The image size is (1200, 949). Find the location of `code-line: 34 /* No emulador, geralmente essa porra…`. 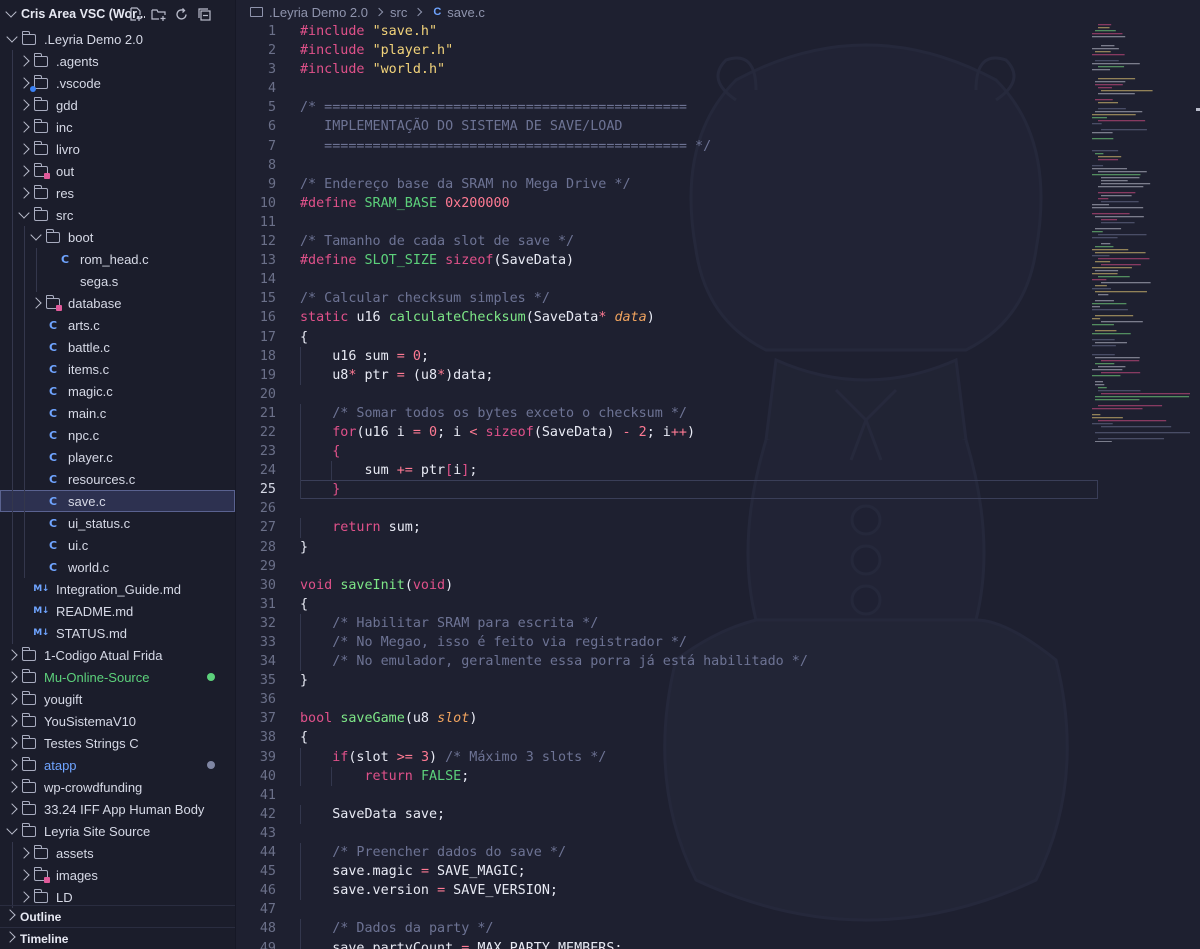

code-line: 34 /* No emulador, geralmente essa porra… is located at coordinates (718, 662).